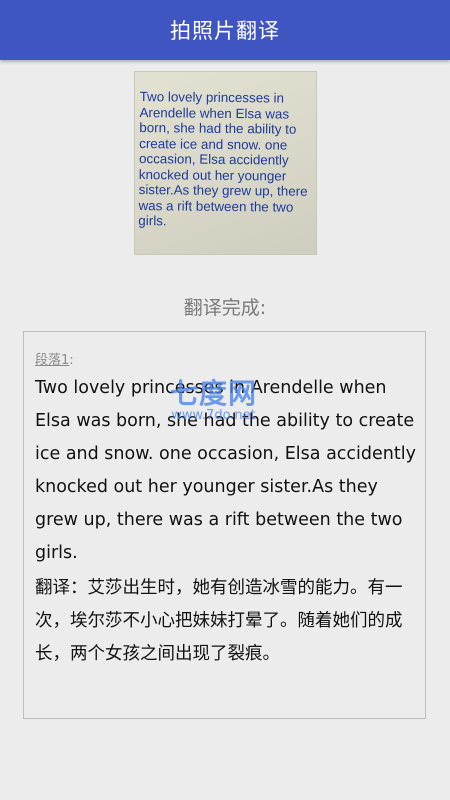  What do you see at coordinates (225, 308) in the screenshot?
I see `translation-status: 翻译完成:` at bounding box center [225, 308].